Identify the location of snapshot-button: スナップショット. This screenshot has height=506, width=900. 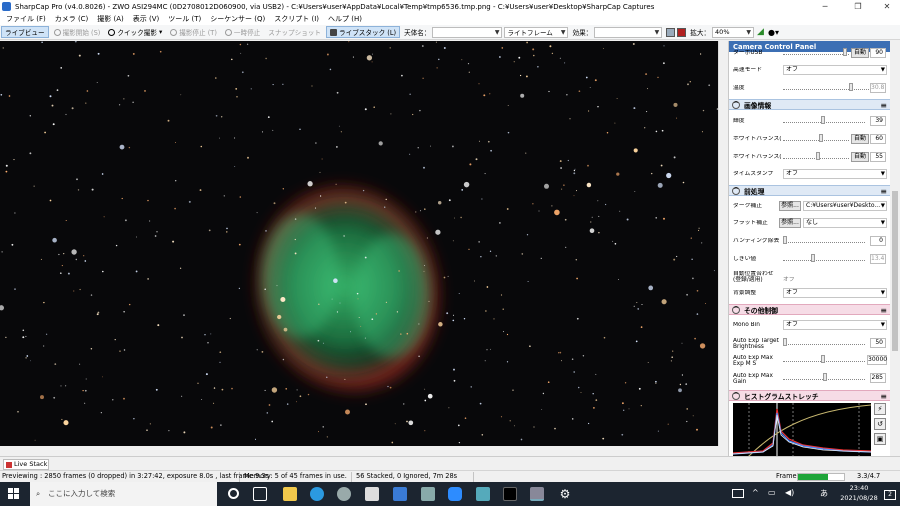
(294, 32).